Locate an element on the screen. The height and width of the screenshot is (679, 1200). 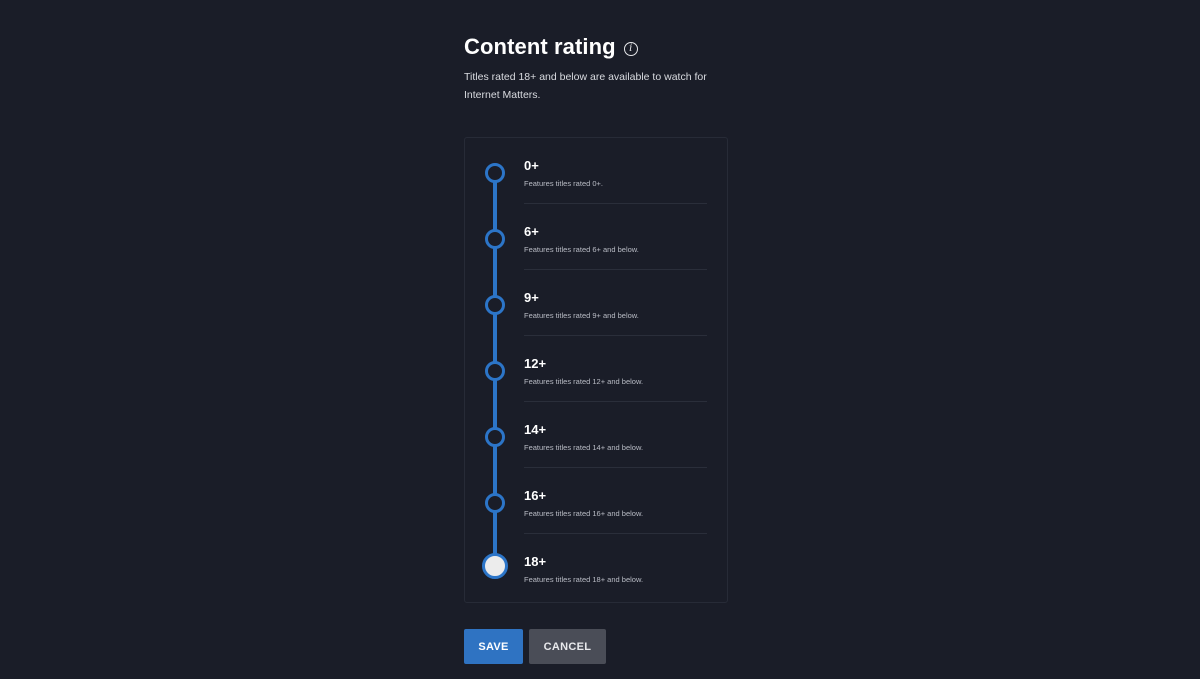
rating-option-16: 16+ Features titles rated 16+ and below. is located at coordinates (597, 501).